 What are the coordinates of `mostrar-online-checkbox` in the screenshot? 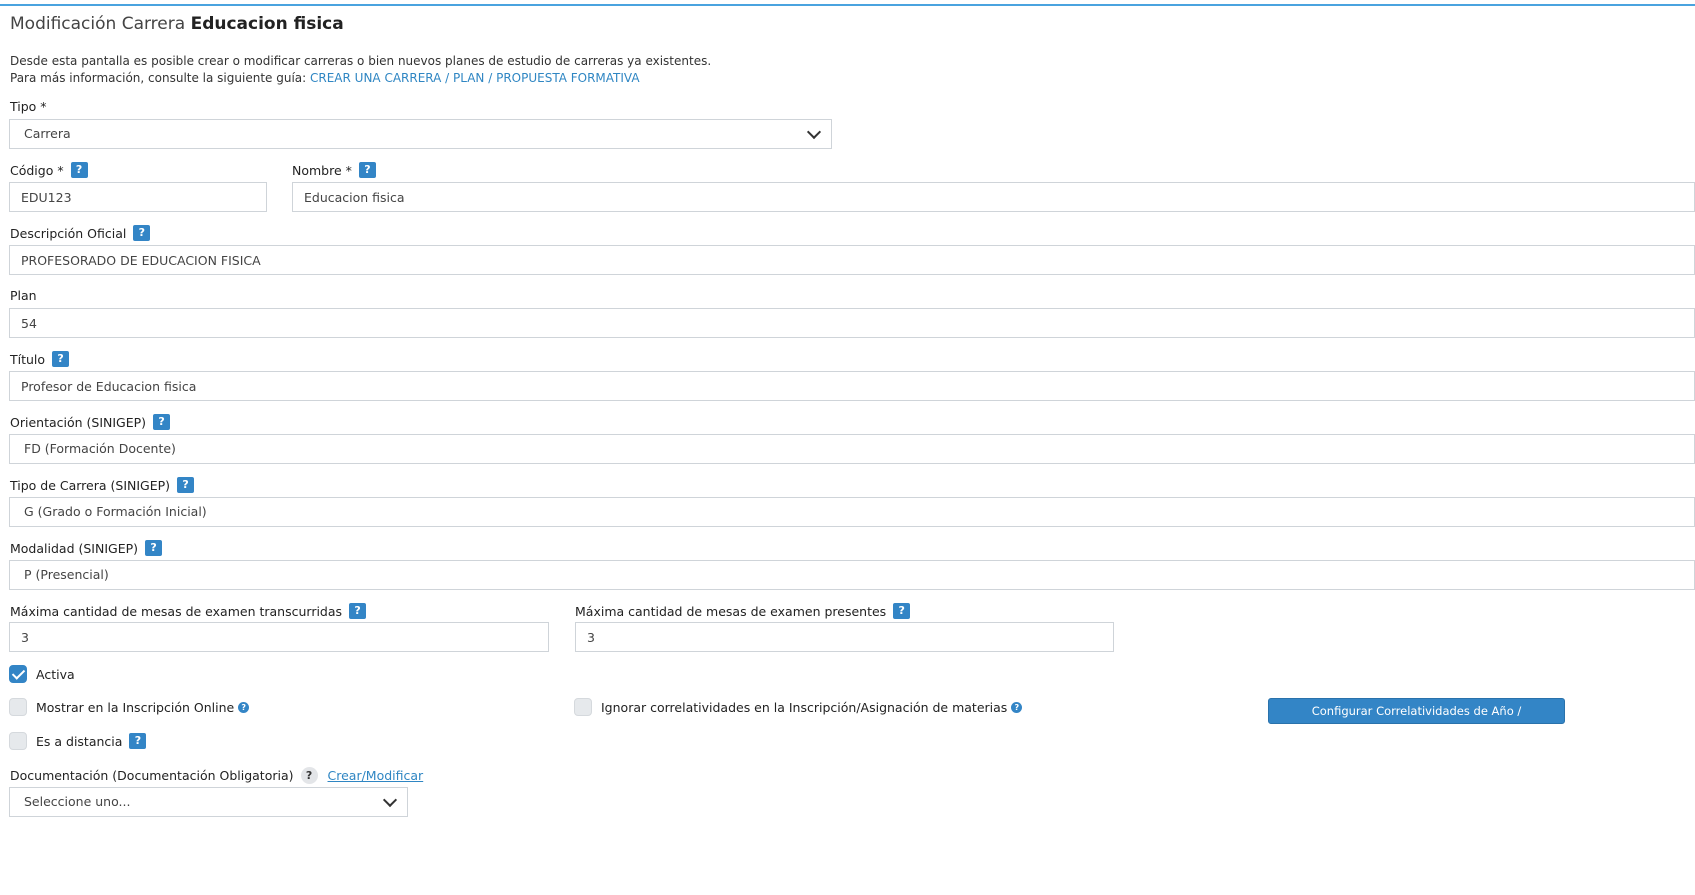 It's located at (18, 707).